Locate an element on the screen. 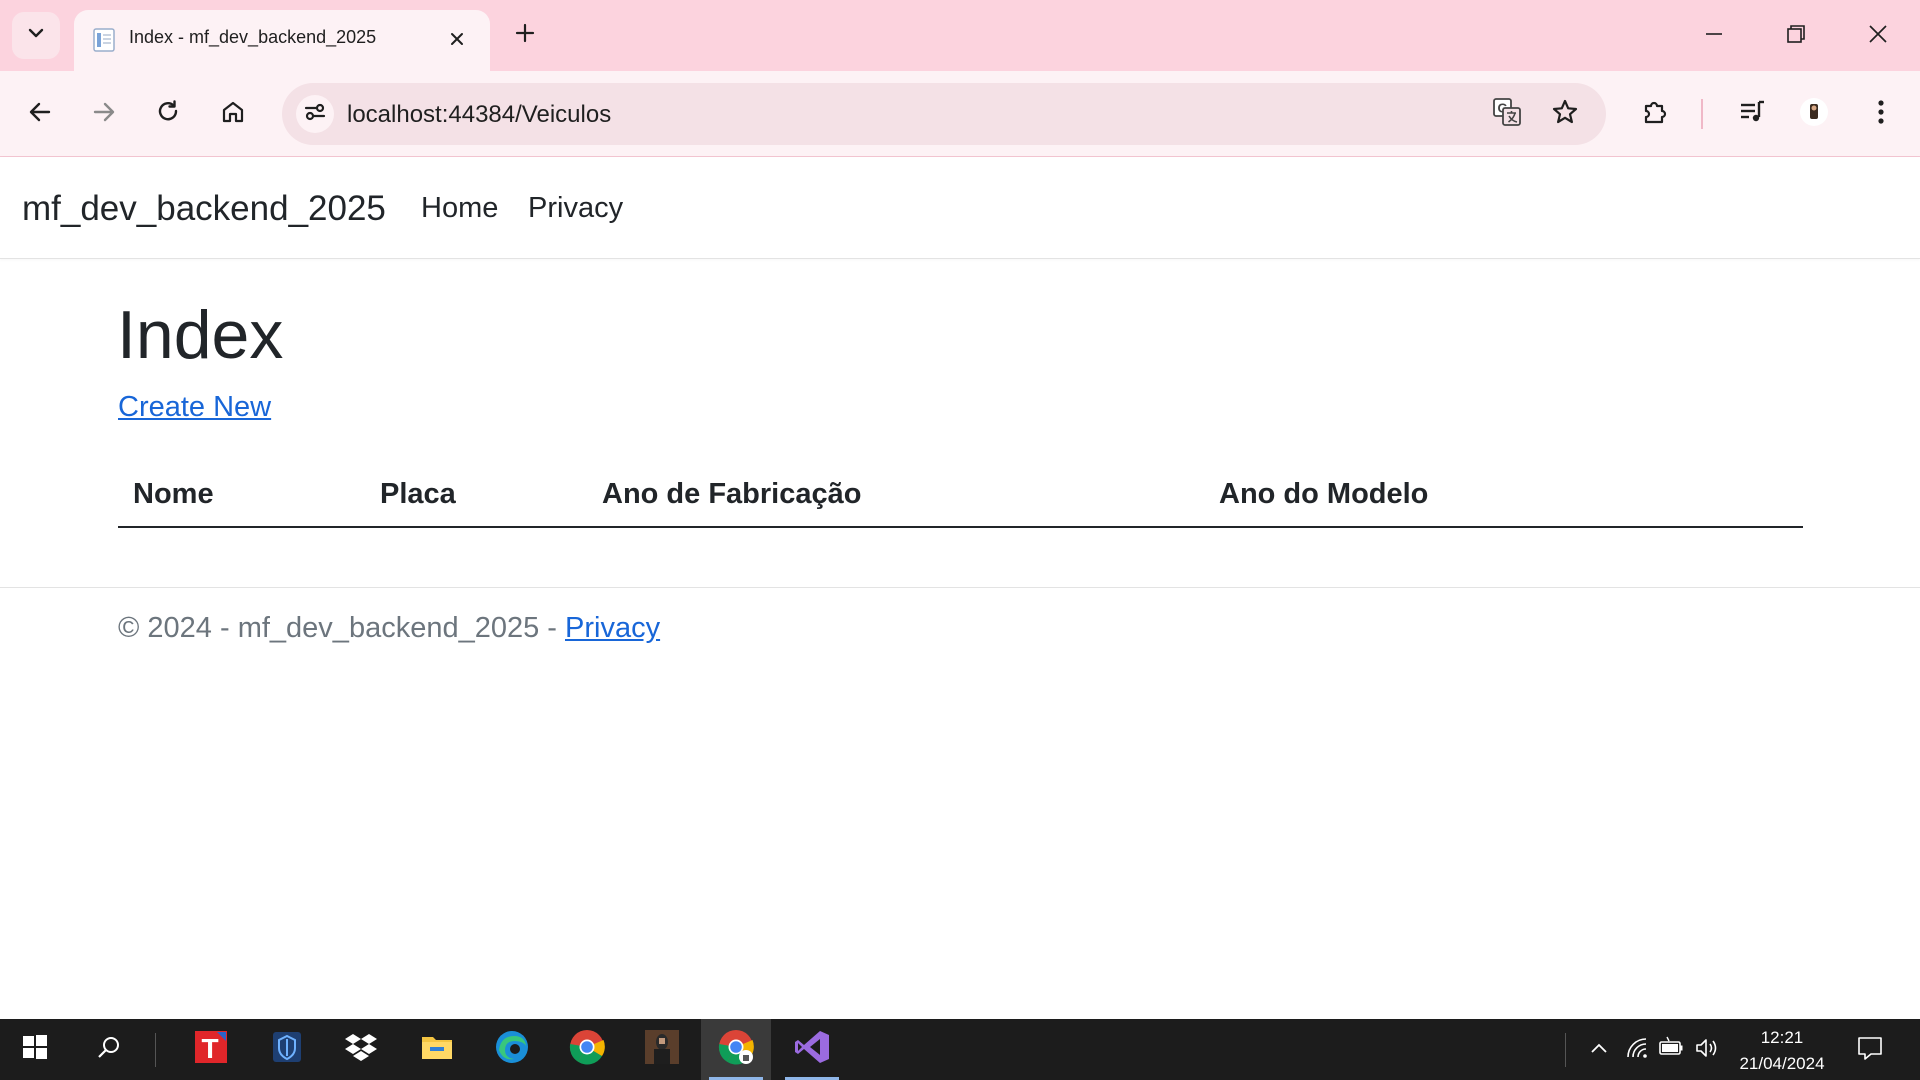 The image size is (1920, 1080). browser-menu-button is located at coordinates (1881, 114).